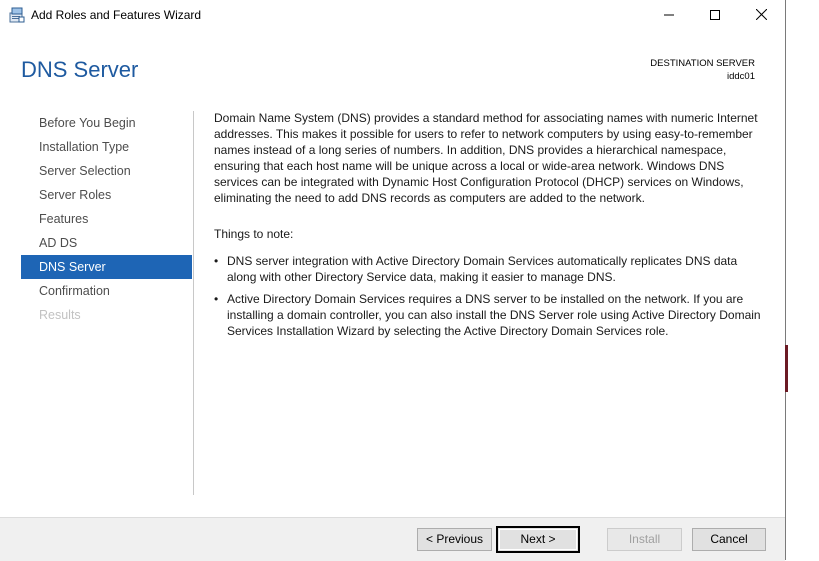 The image size is (819, 561). I want to click on minimize-button, so click(669, 15).